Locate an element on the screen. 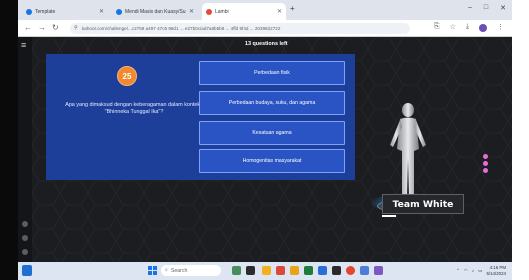 The image size is (529, 280). file-explorer-icon is located at coordinates (294, 270).